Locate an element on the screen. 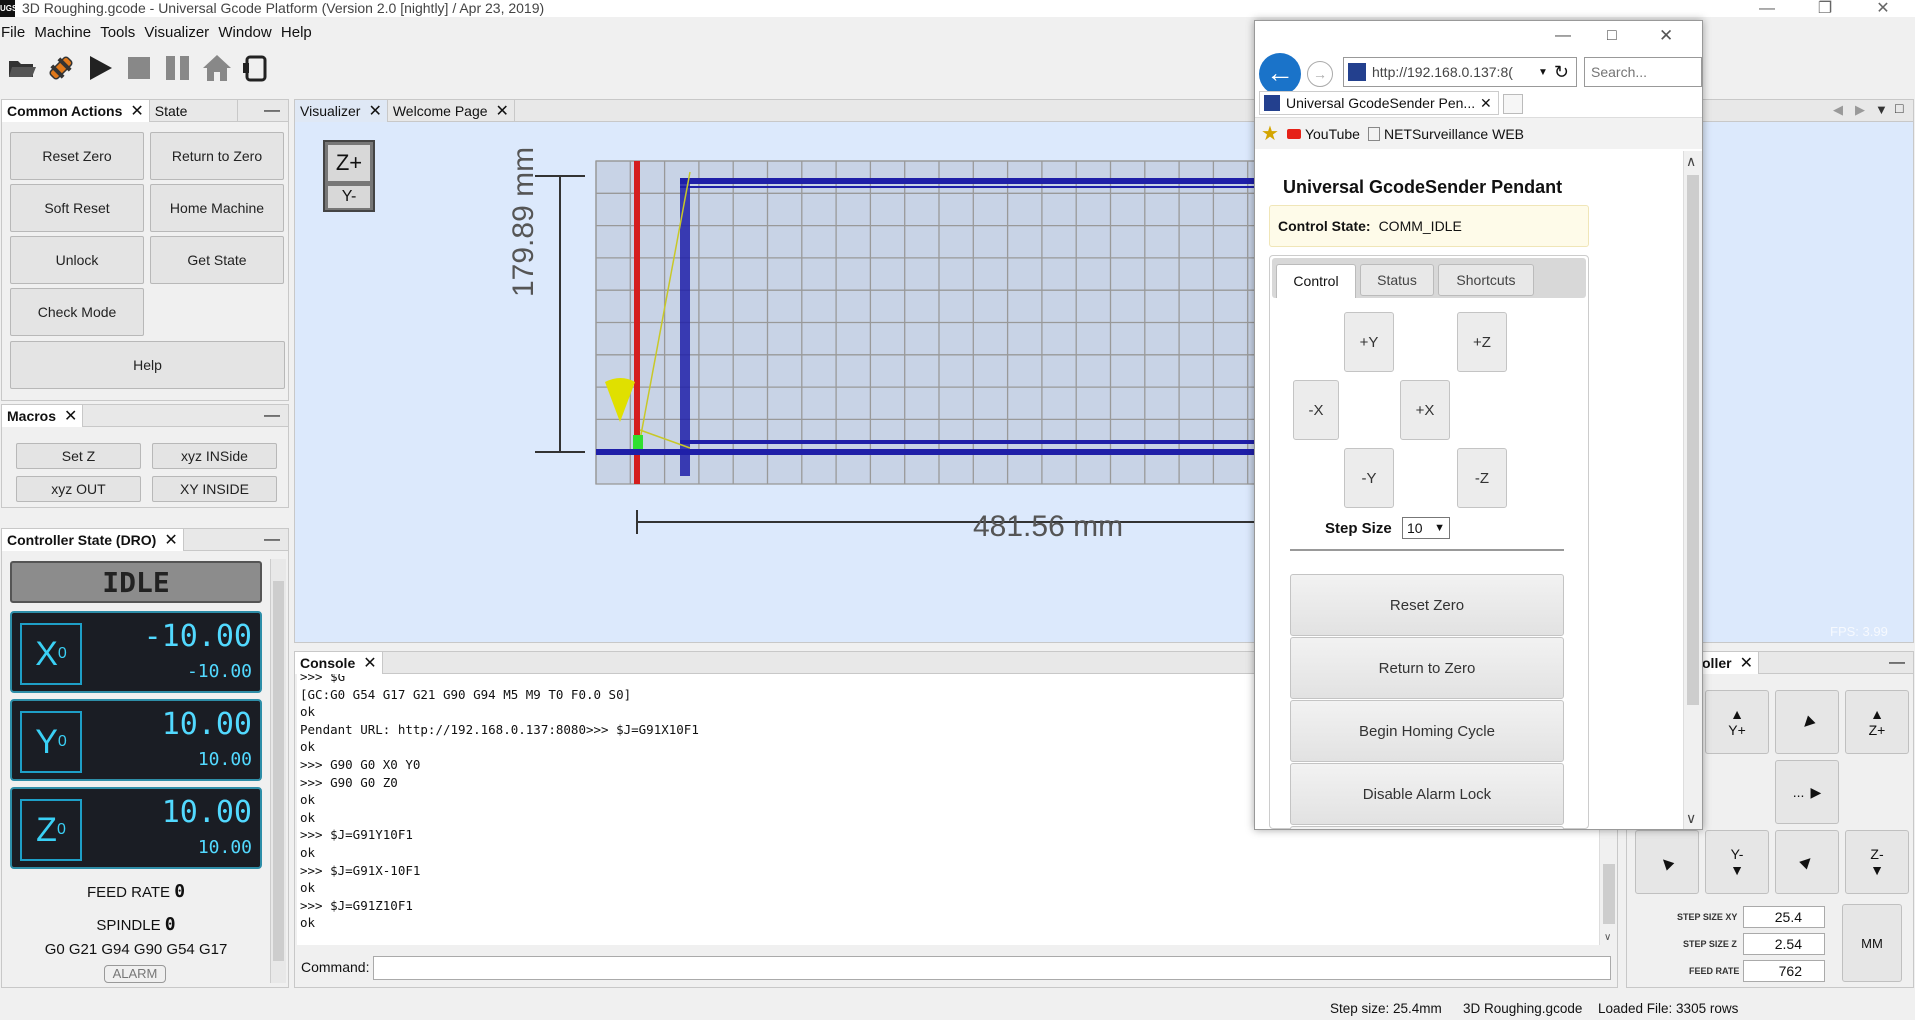 The width and height of the screenshot is (1915, 1020). pendant-jog-xminus: -X is located at coordinates (1316, 410).